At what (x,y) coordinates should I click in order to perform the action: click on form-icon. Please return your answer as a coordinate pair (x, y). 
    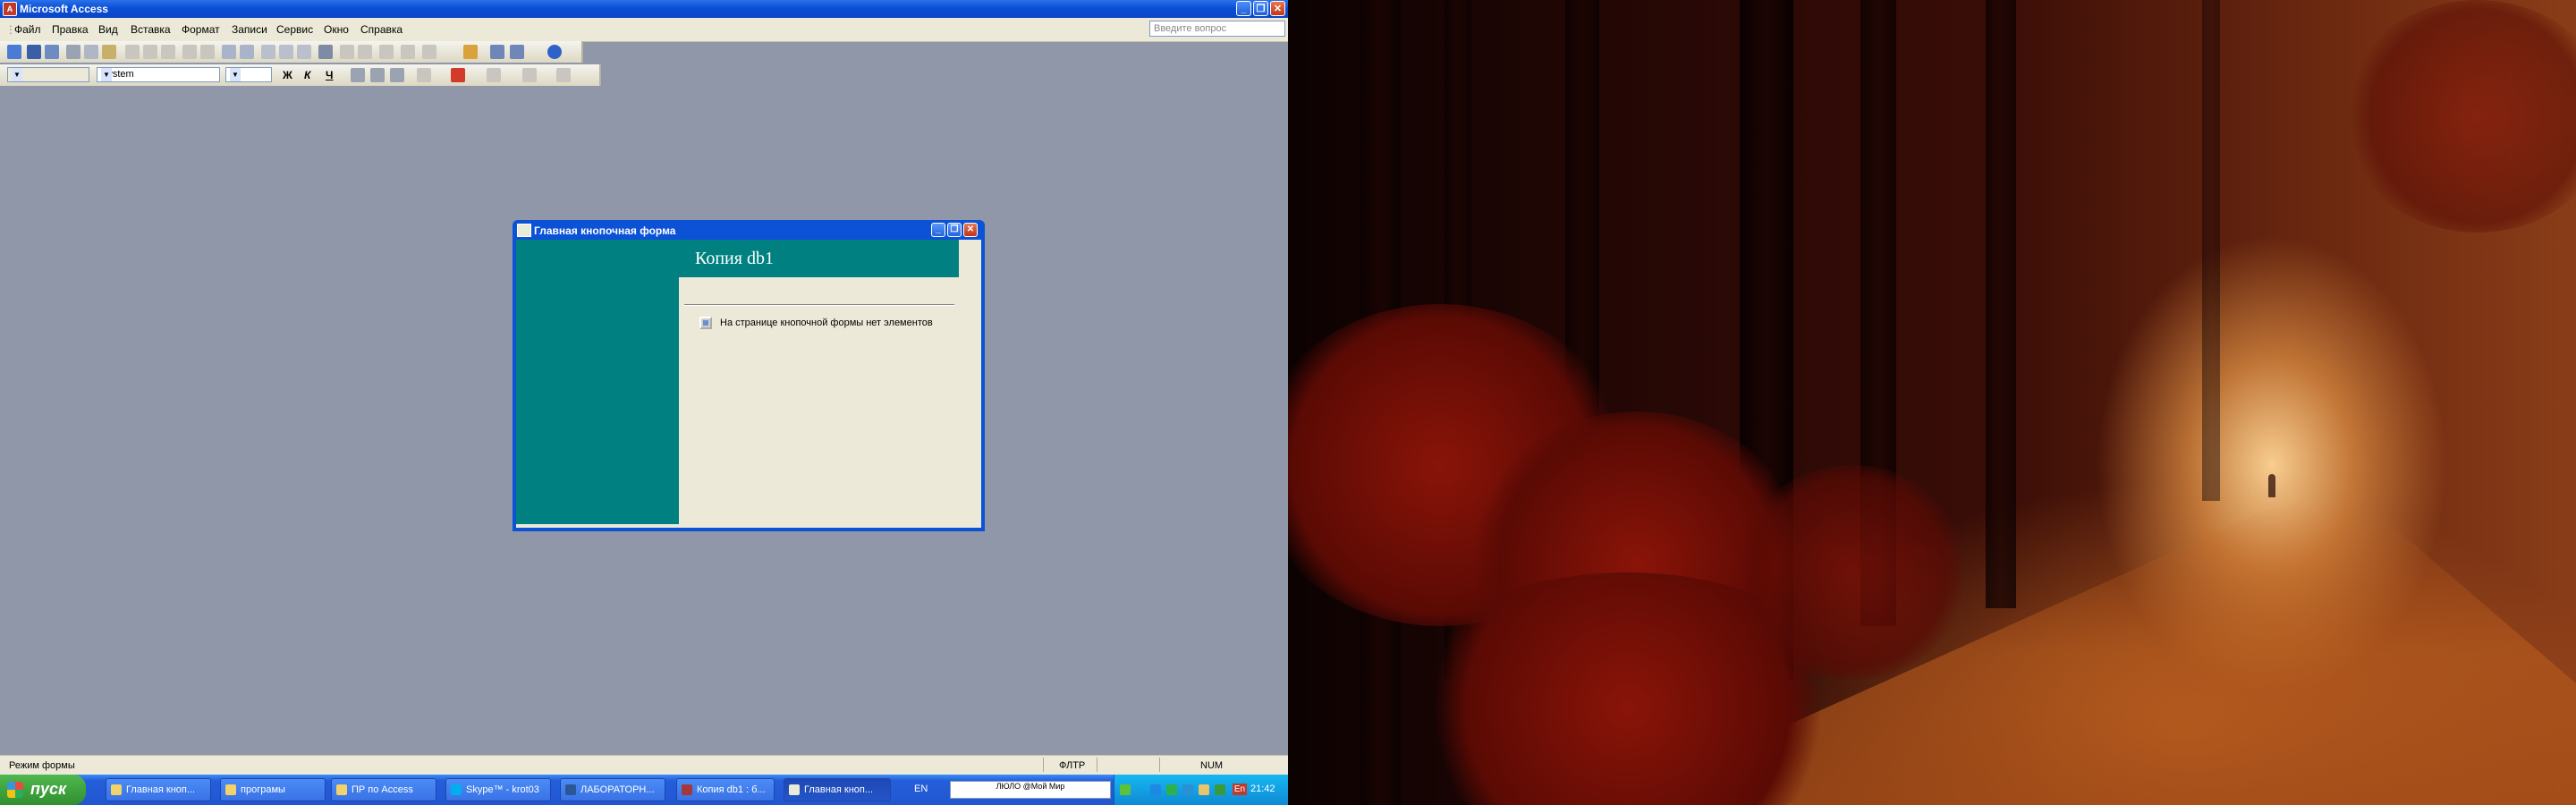
    Looking at the image, I should click on (524, 230).